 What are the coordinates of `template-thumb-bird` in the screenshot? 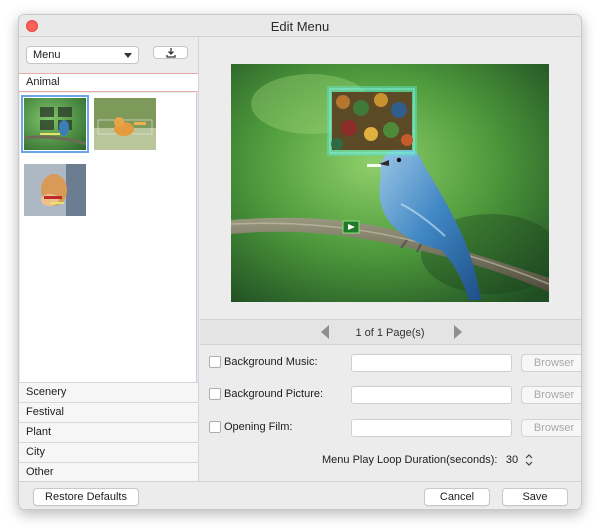 It's located at (55, 124).